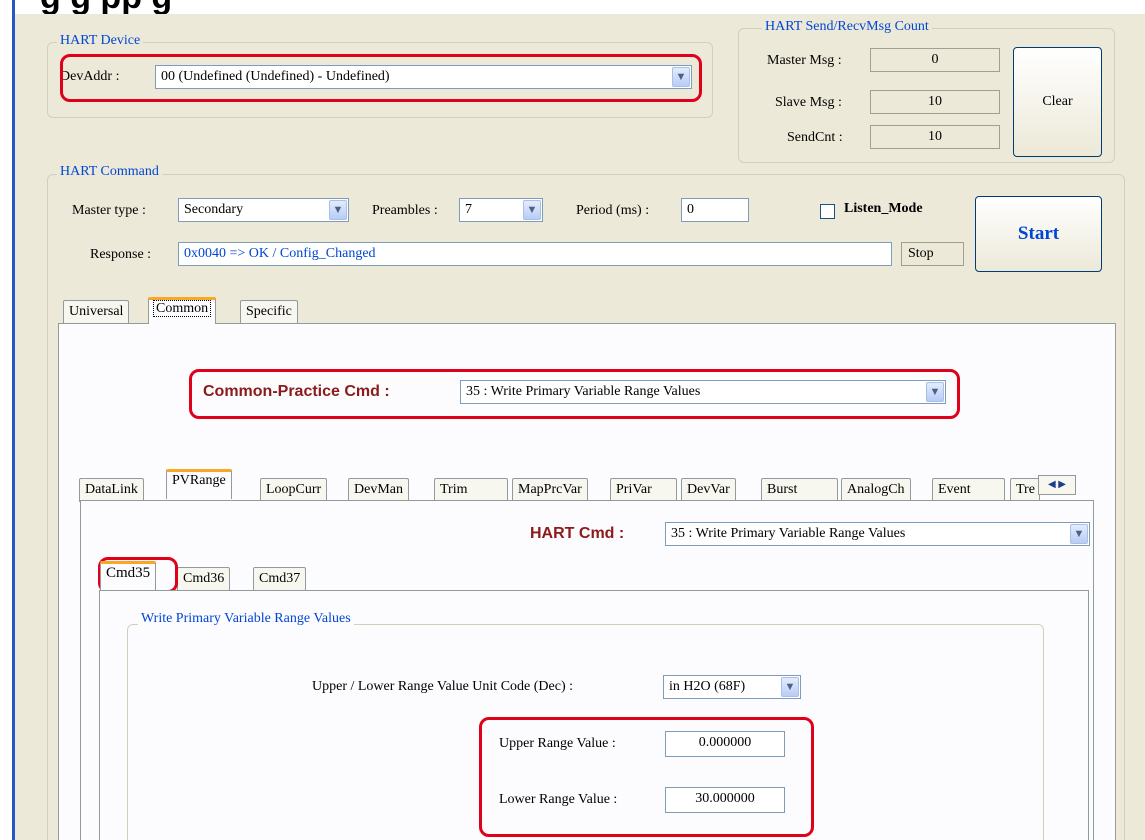 The width and height of the screenshot is (1145, 840). I want to click on sendcnt-value: 10, so click(935, 137).